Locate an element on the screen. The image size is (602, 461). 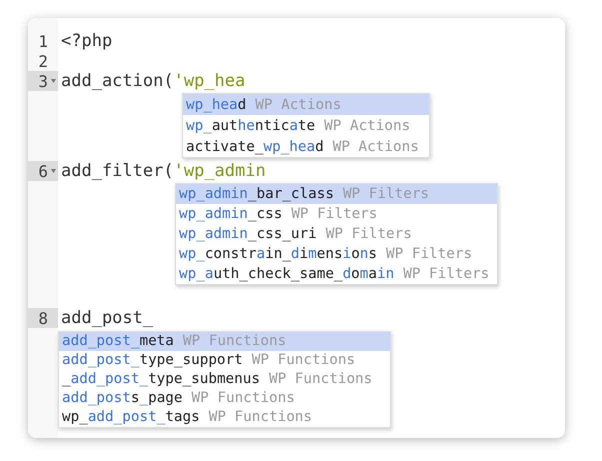
code-line: add_action('wp_hea is located at coordinates (153, 81).